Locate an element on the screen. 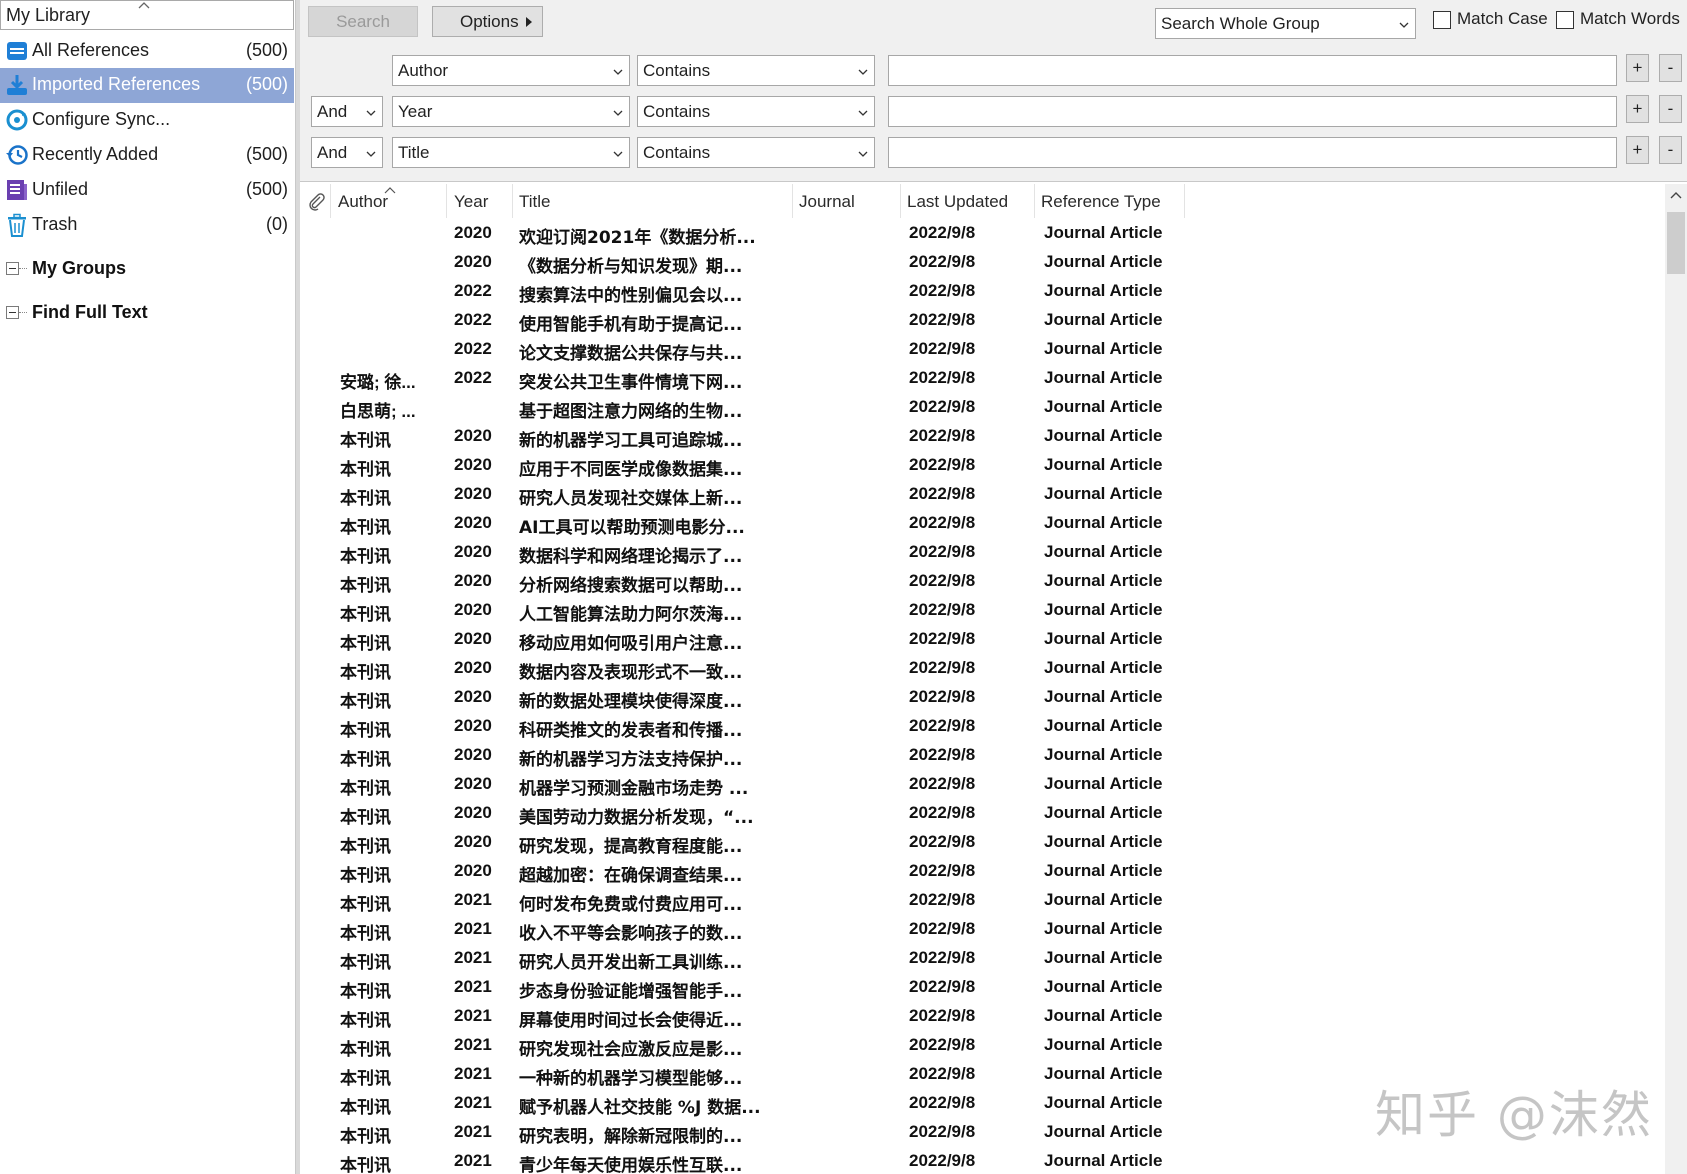 This screenshot has height=1174, width=1687. section-find-full-text: Find Full Text is located at coordinates (147, 313).